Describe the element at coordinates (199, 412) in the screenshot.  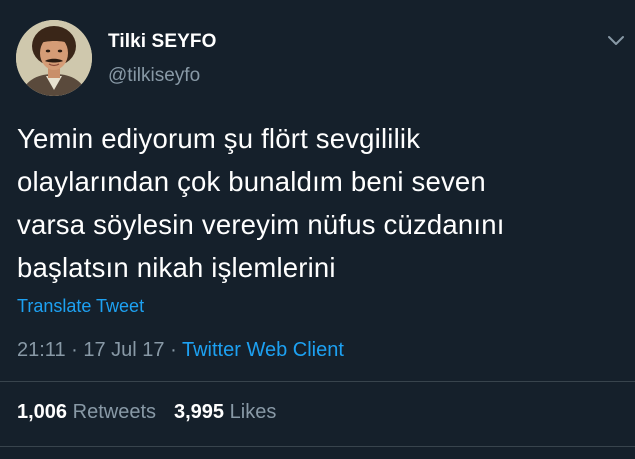
I see `likes-count: 3,995` at that location.